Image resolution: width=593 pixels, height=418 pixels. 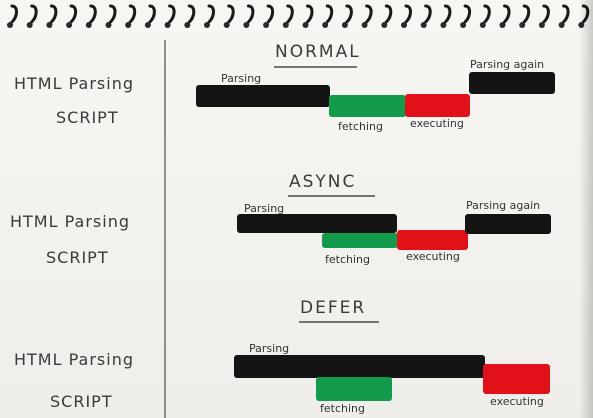 I want to click on left-label-html-parsing-1: HTML Parsing, so click(x=74, y=83).